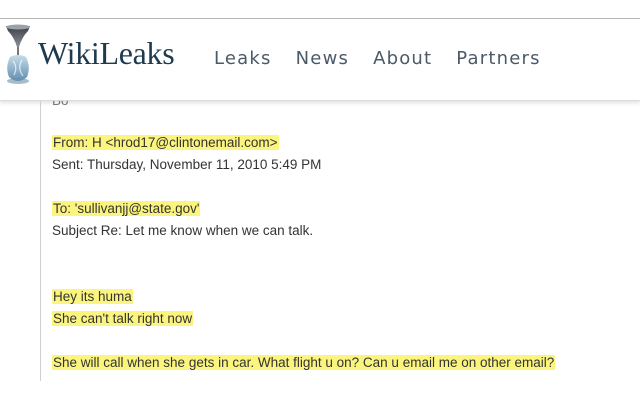 Image resolution: width=640 pixels, height=408 pixels. I want to click on body-text-1: Hey its huma, so click(92, 296).